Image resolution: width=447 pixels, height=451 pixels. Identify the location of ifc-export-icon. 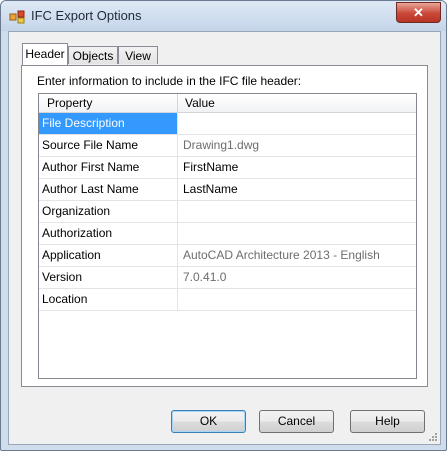
(17, 17).